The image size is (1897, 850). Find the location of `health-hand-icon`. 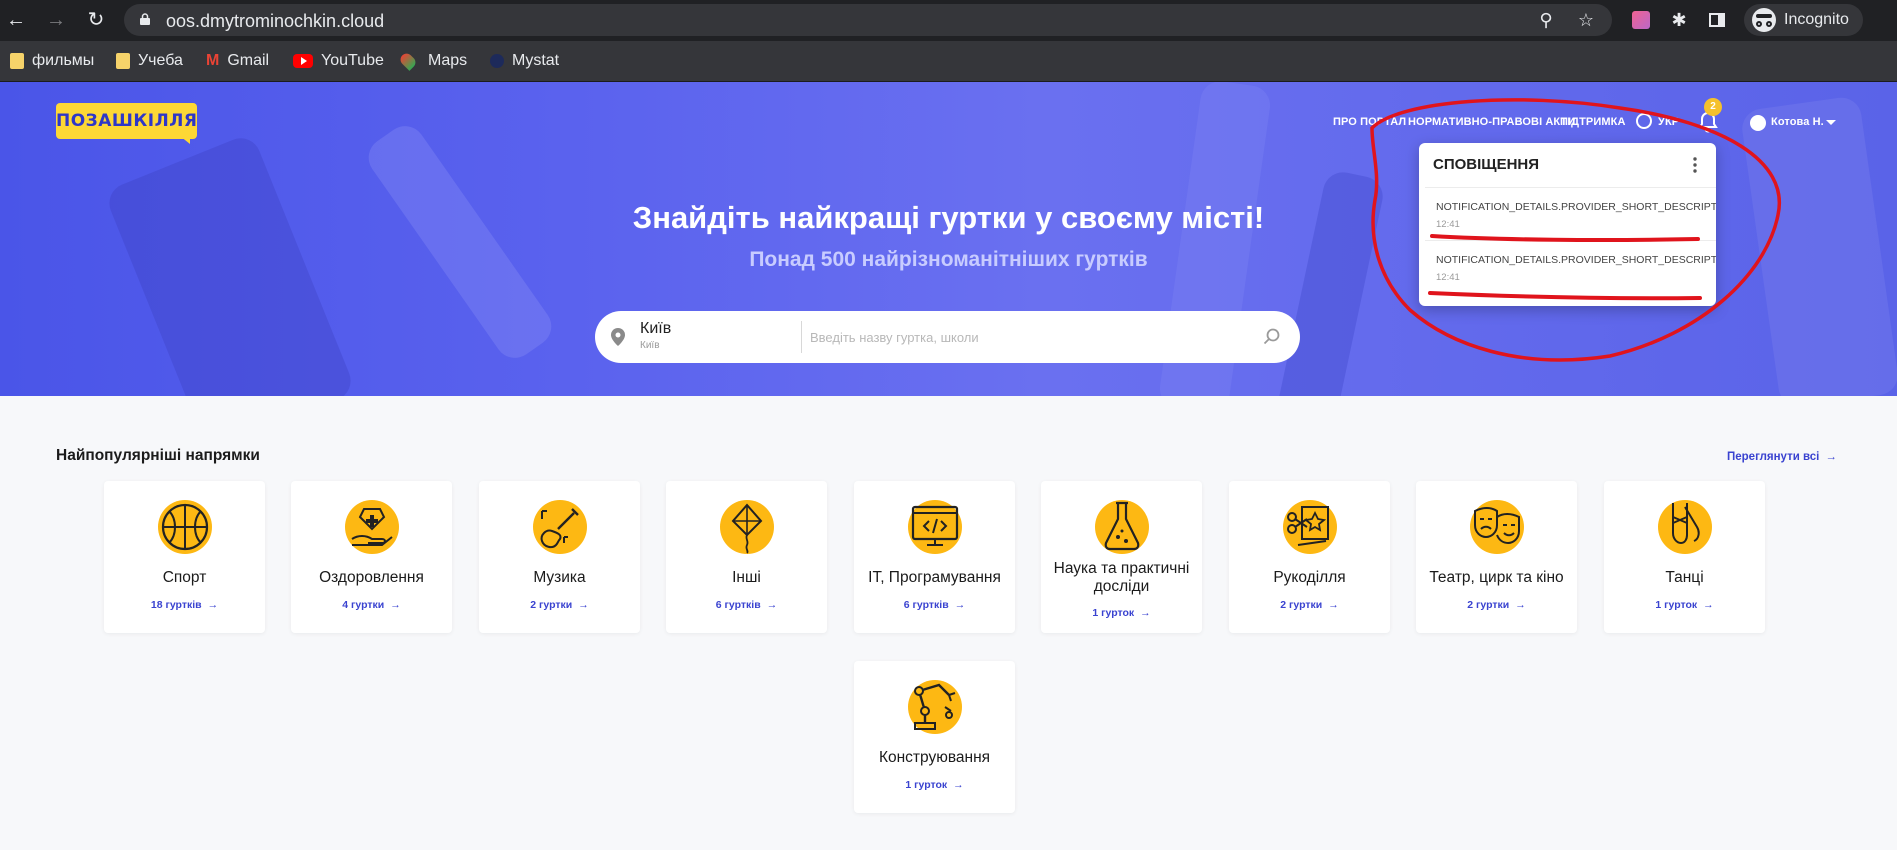

health-hand-icon is located at coordinates (371, 527).